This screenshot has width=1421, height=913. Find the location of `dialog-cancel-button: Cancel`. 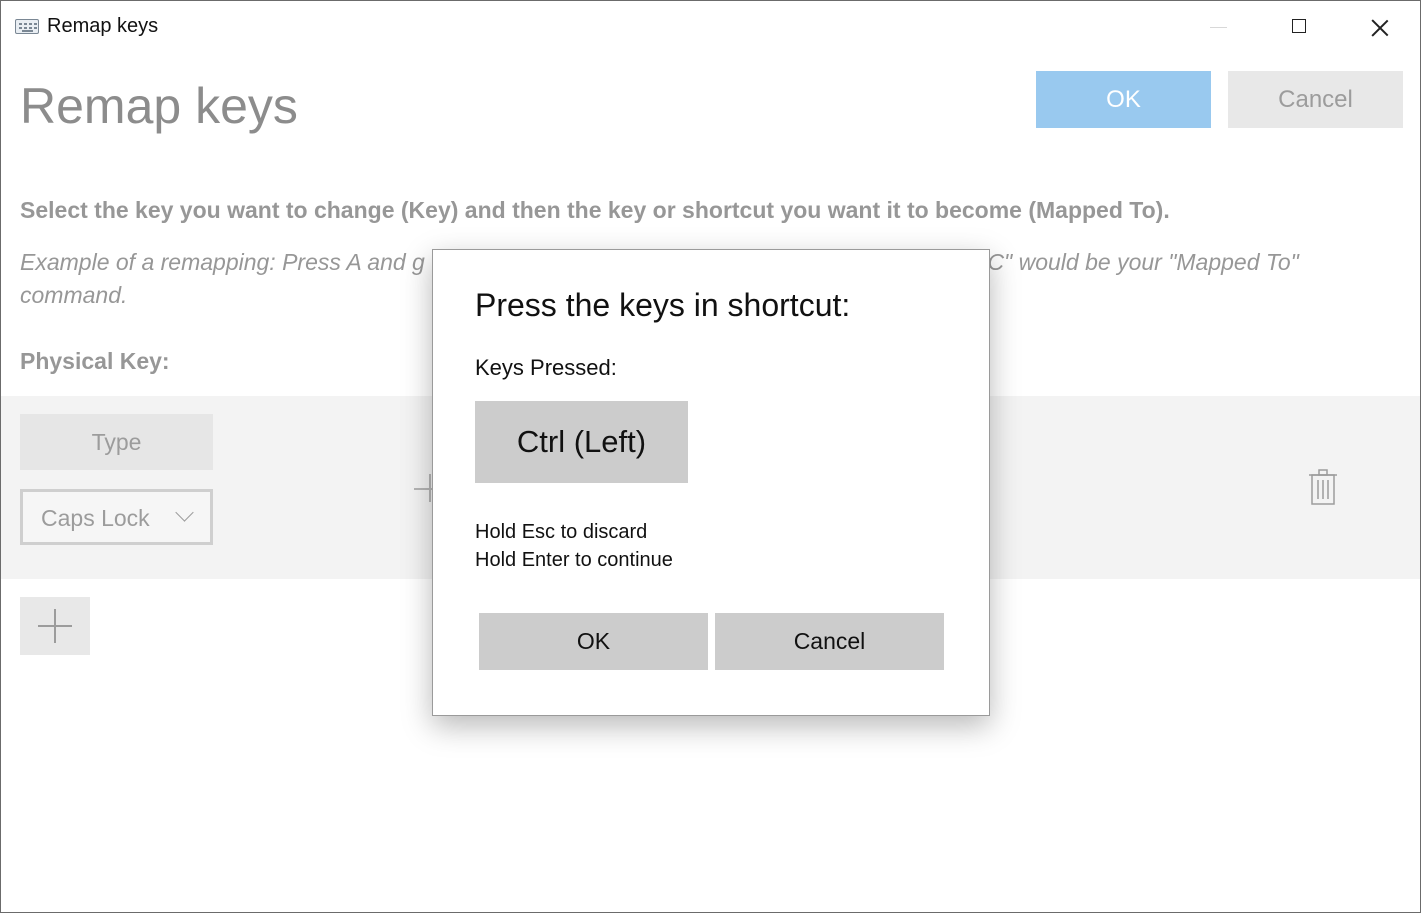

dialog-cancel-button: Cancel is located at coordinates (829, 641).